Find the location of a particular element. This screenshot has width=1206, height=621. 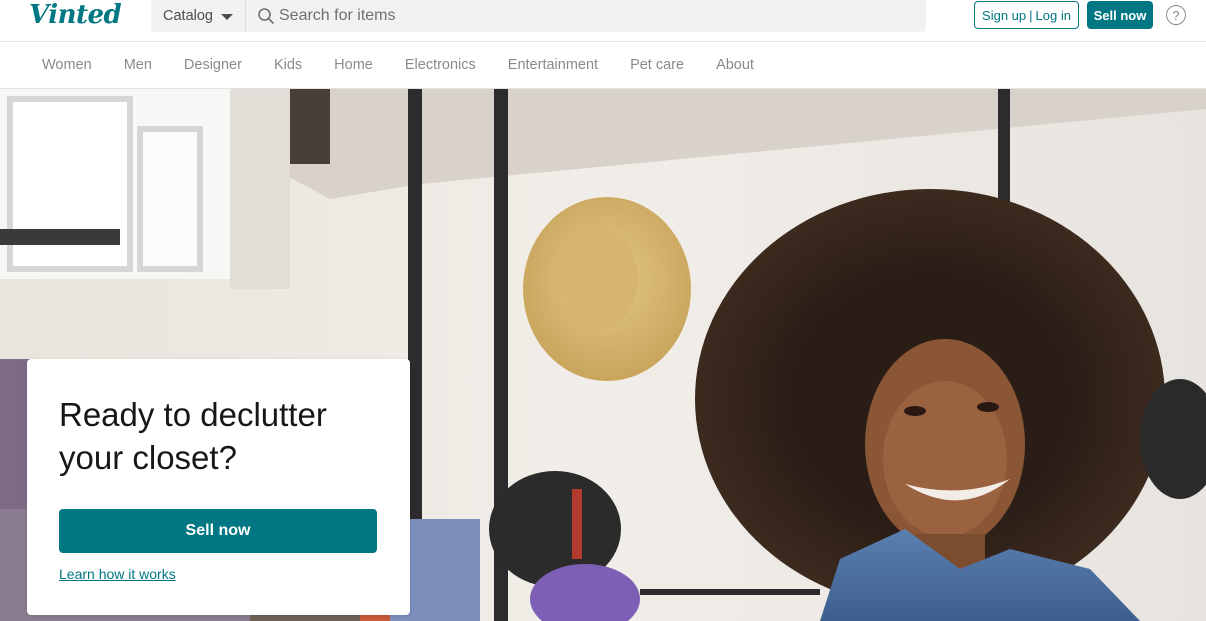

search-bar: Catalog is located at coordinates (538, 16).